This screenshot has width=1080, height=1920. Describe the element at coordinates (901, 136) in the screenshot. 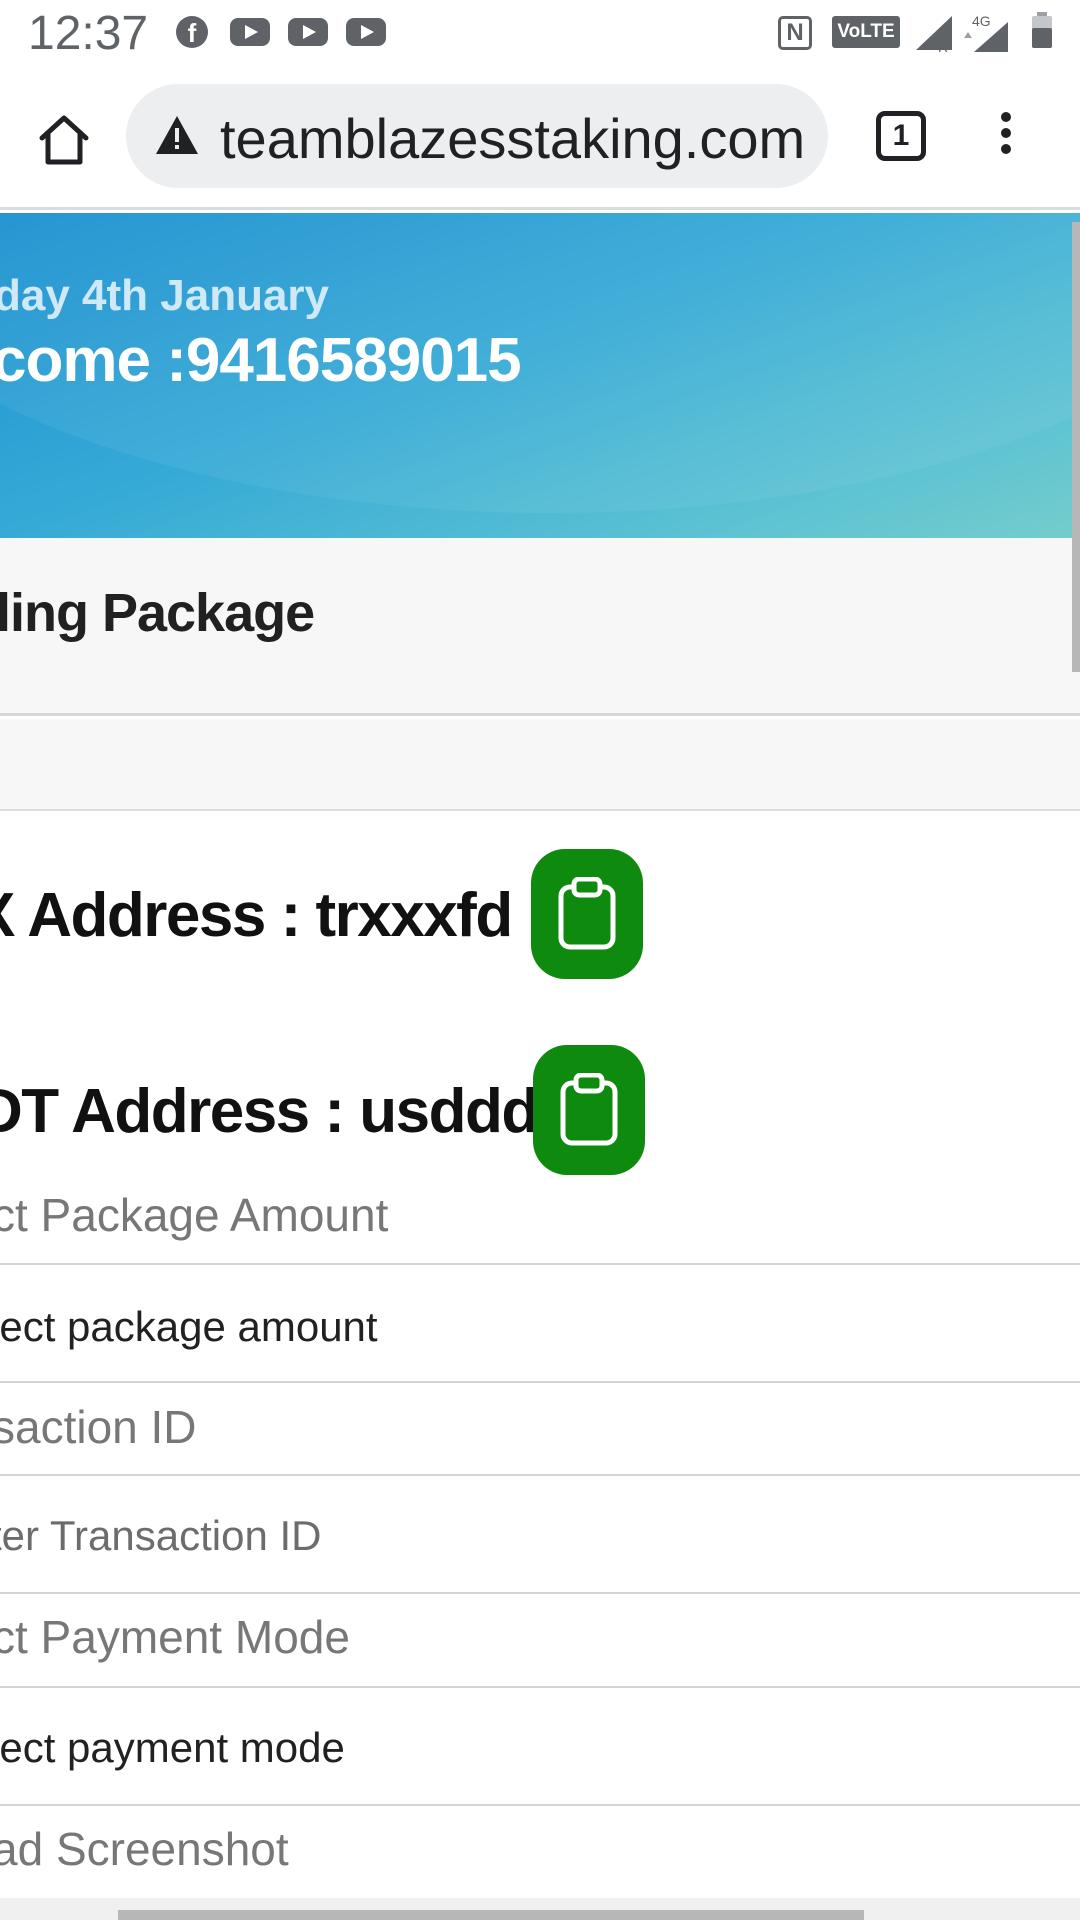

I see `tab-switcher-button: 1` at that location.